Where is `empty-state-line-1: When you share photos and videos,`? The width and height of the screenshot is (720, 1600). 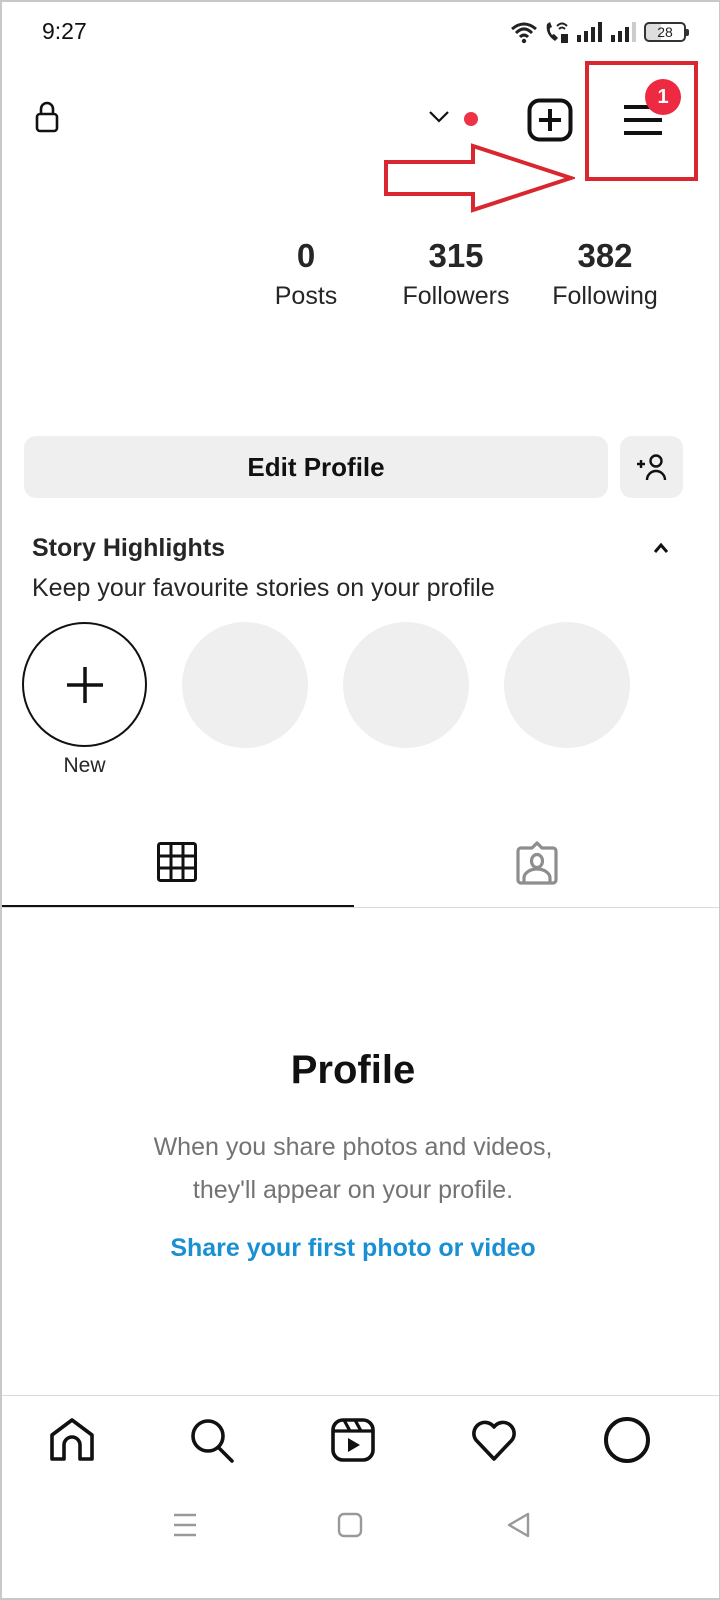 empty-state-line-1: When you share photos and videos, is located at coordinates (353, 1147).